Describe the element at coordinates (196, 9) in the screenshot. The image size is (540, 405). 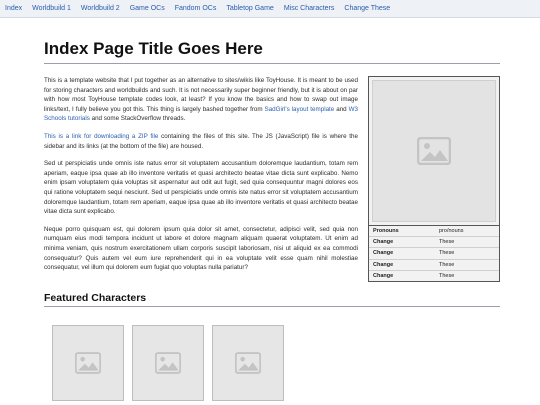
I see `nav-item-fandom-ocs: Fandom OCs` at that location.